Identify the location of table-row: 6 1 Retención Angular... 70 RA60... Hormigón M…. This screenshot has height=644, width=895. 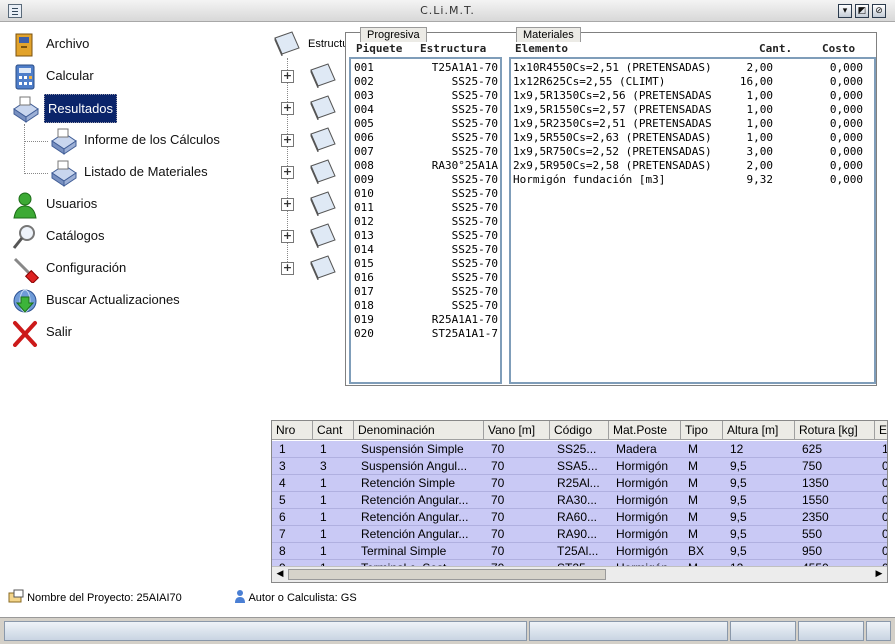
(579, 517).